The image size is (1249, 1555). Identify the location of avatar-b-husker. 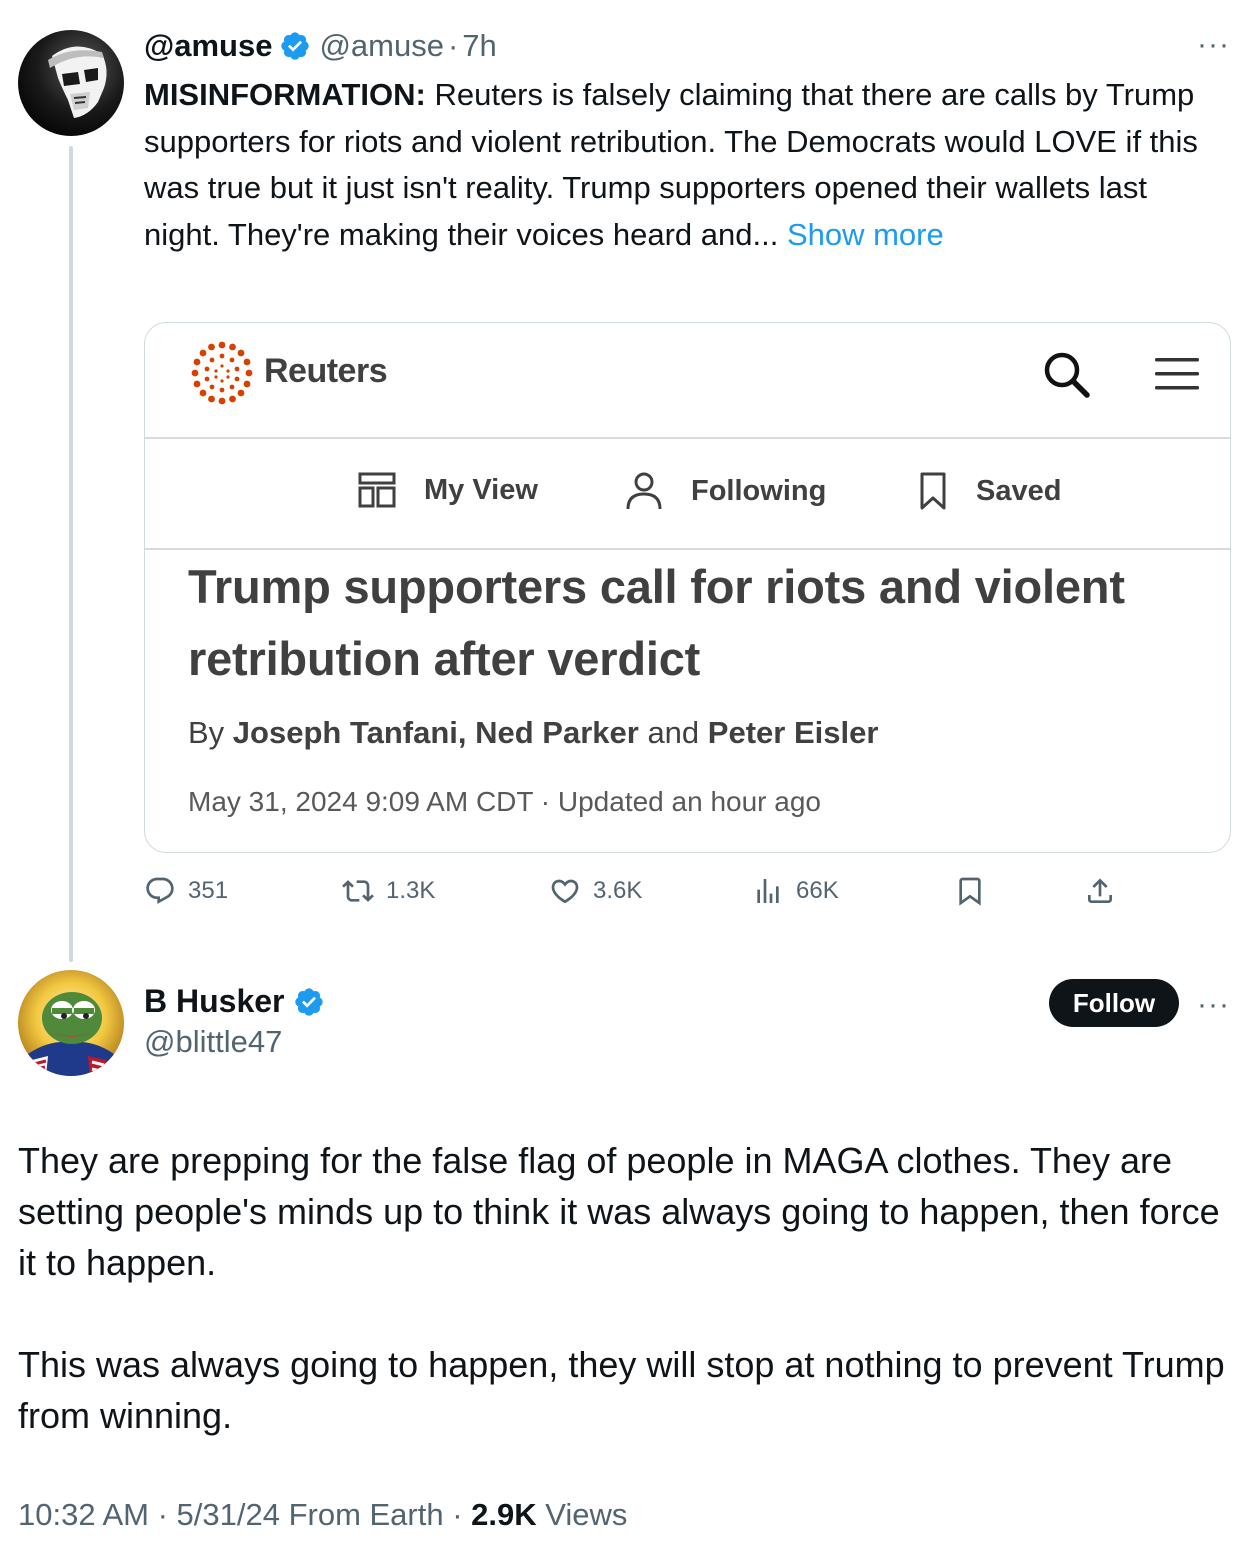
(71, 1023).